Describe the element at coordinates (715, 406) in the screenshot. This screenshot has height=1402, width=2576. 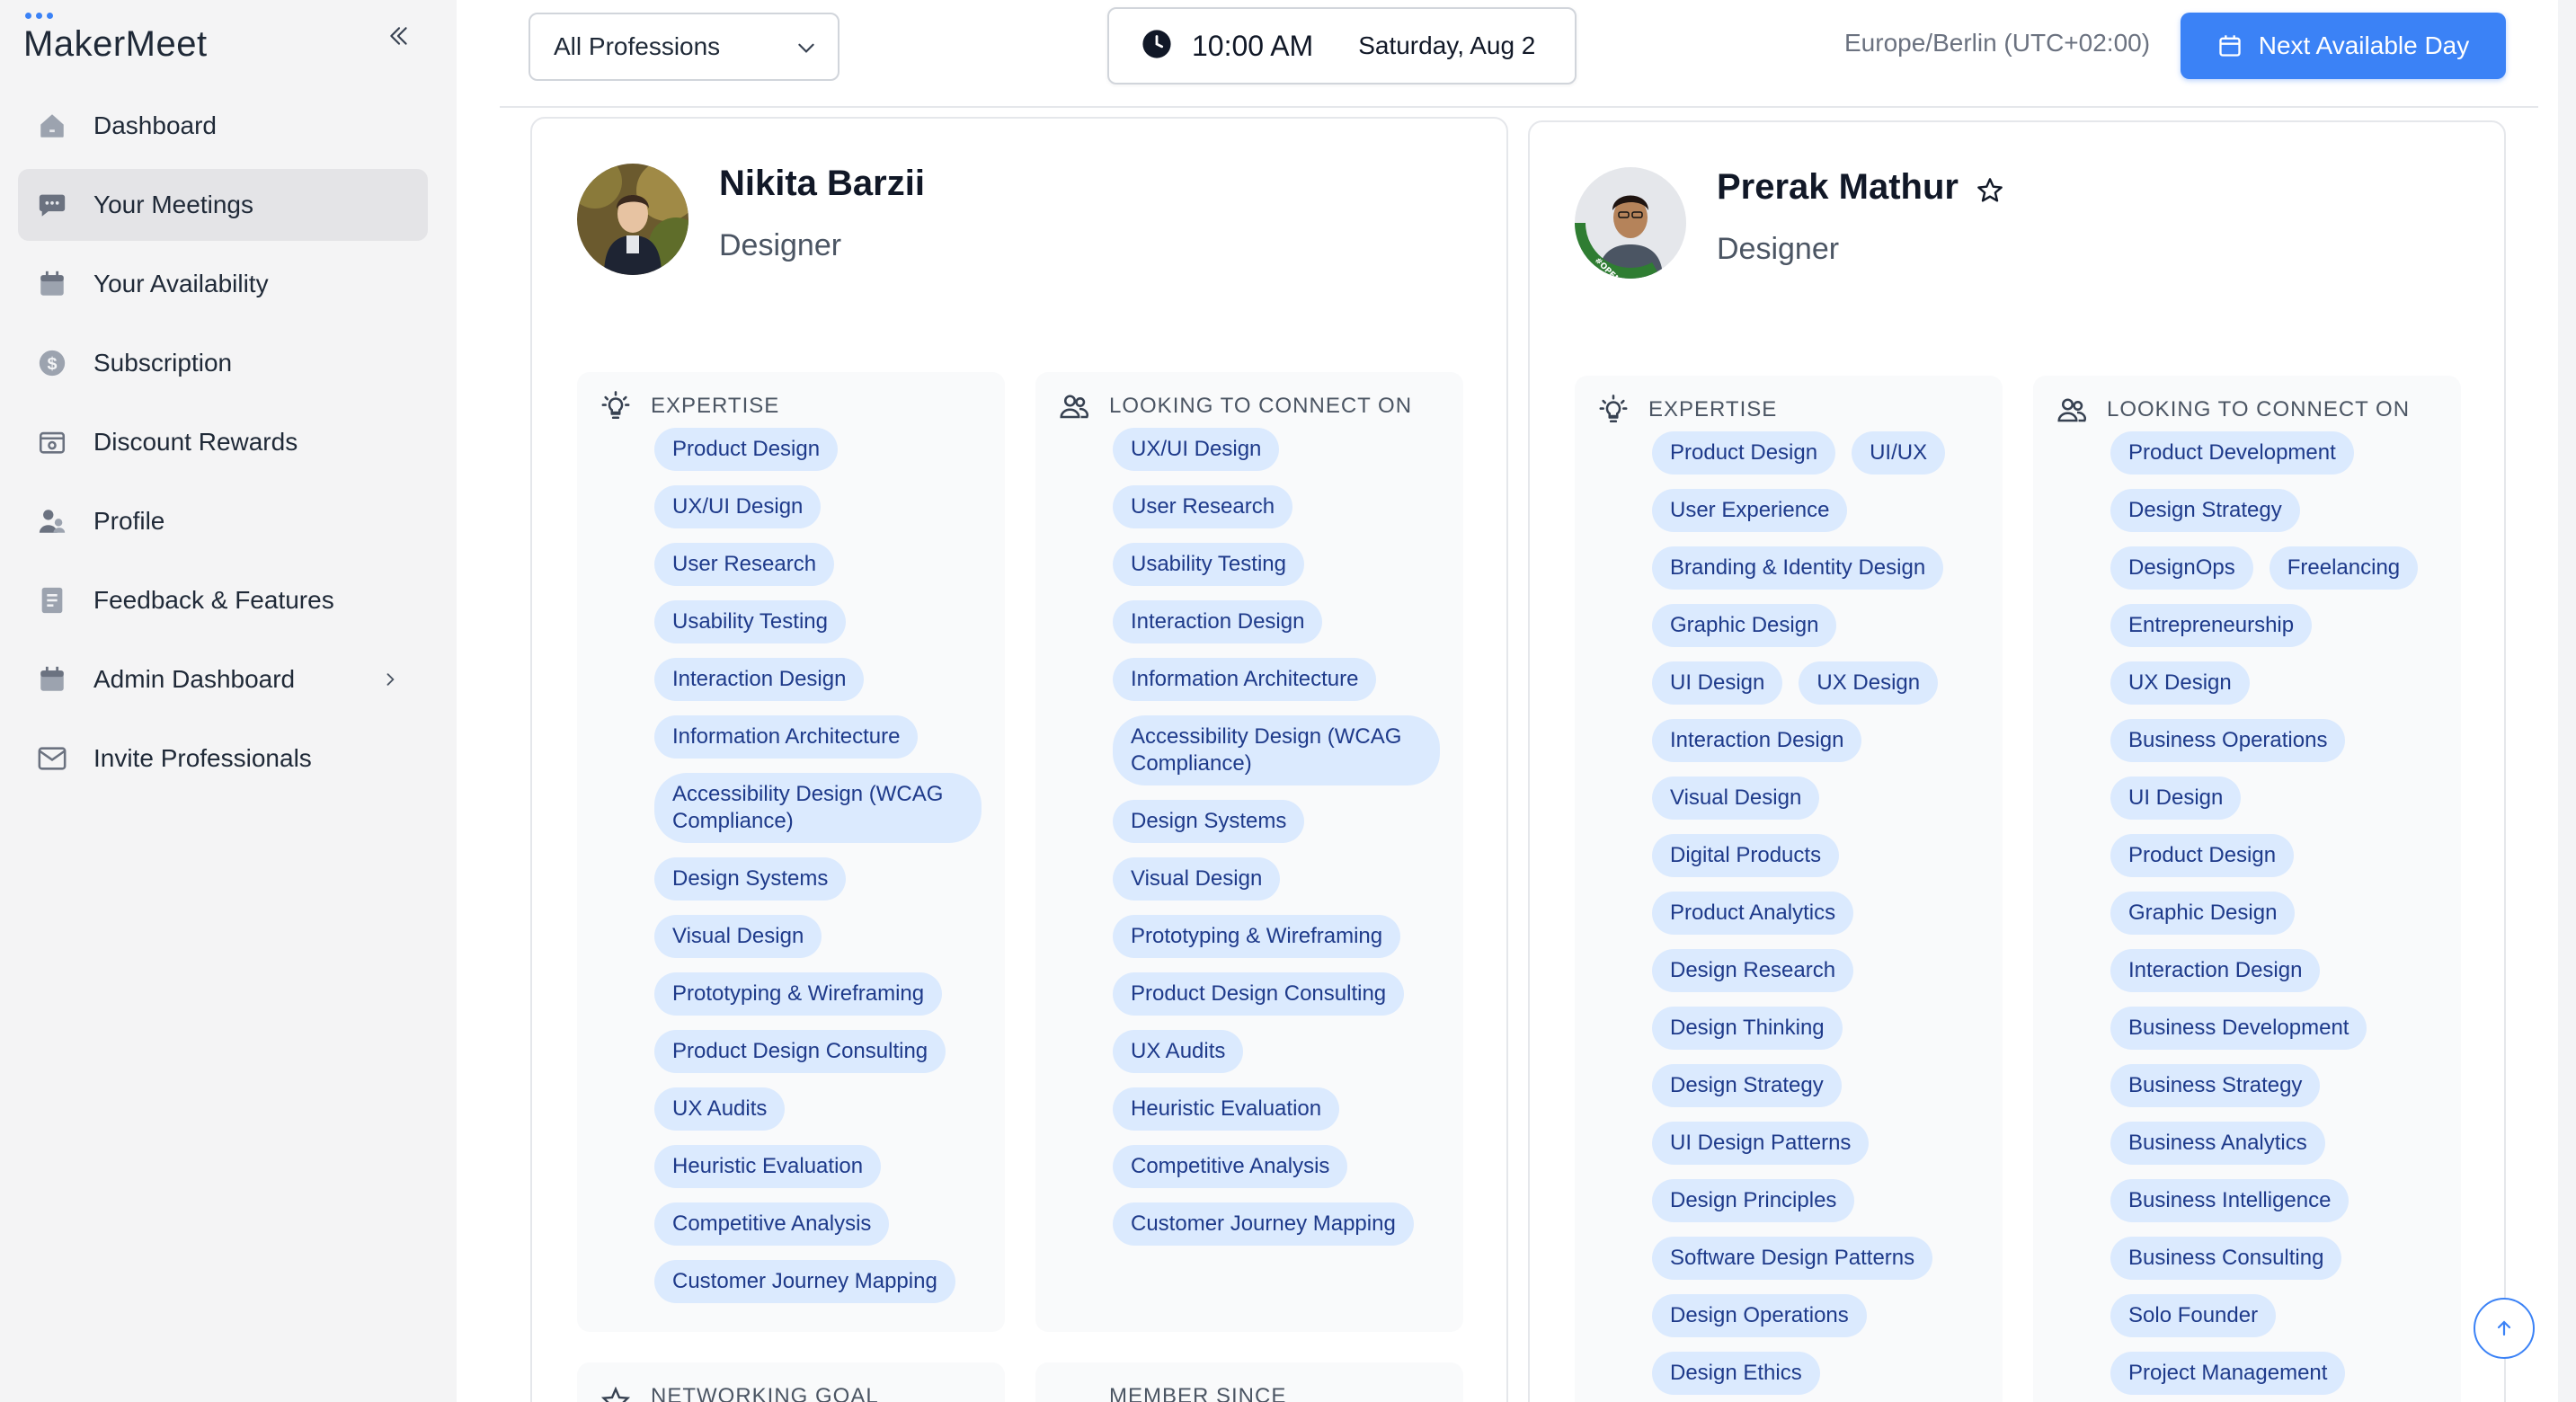
I see `section-title: EXPERTISE` at that location.